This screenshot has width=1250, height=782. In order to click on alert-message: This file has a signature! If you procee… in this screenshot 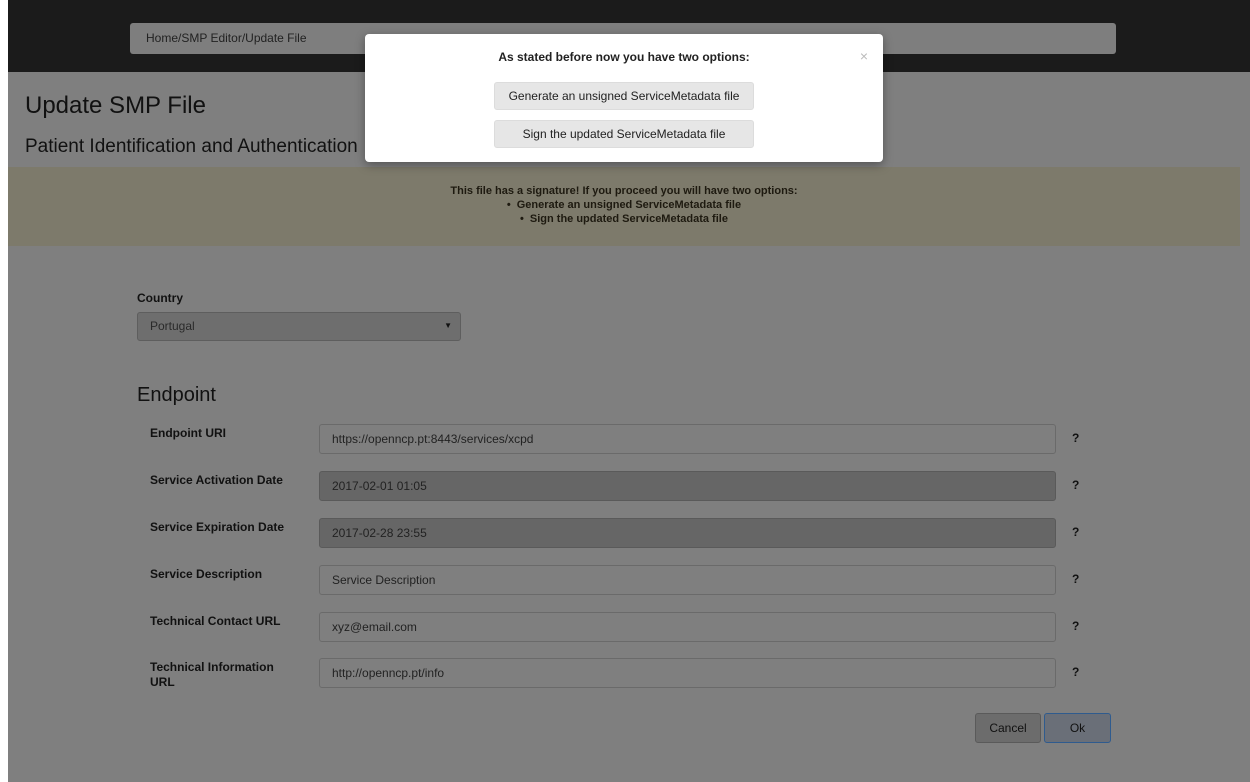, I will do `click(624, 191)`.